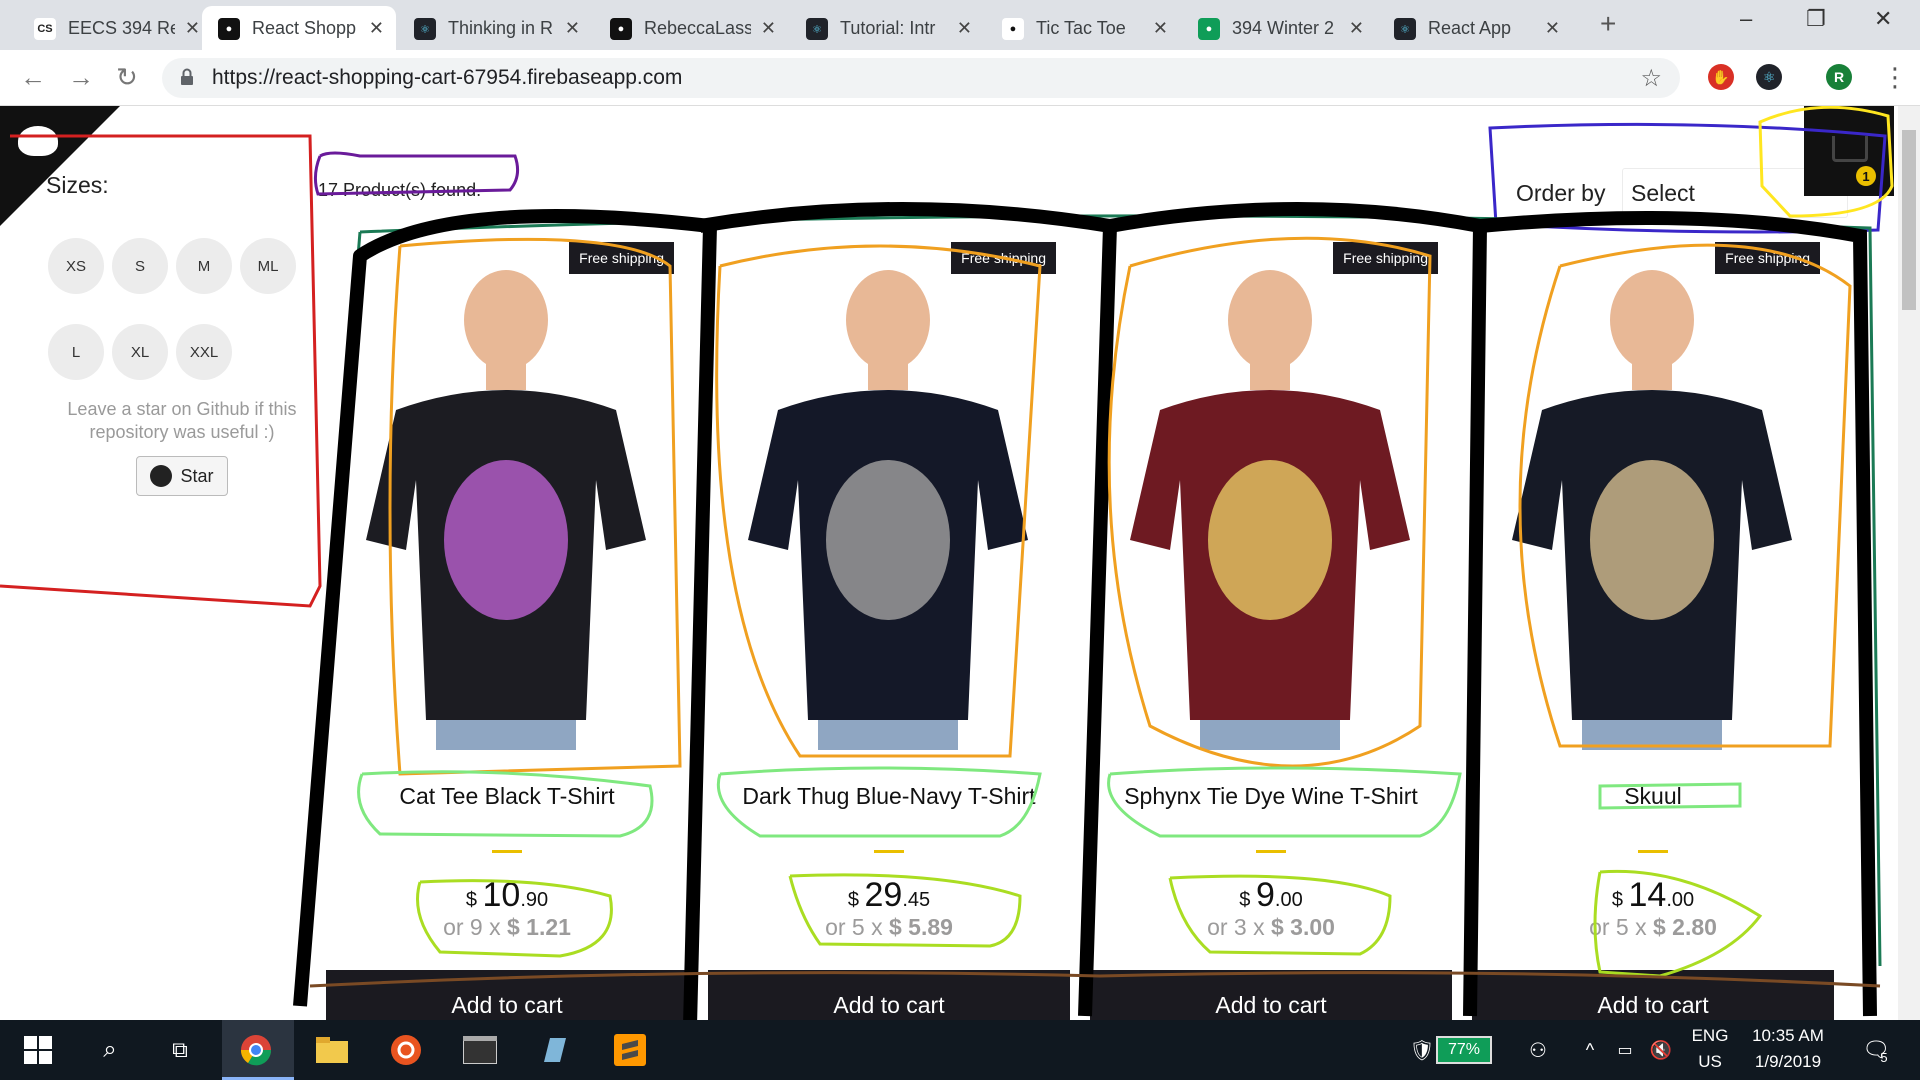 The width and height of the screenshot is (1920, 1080). I want to click on language-top: ENG, so click(1710, 1036).